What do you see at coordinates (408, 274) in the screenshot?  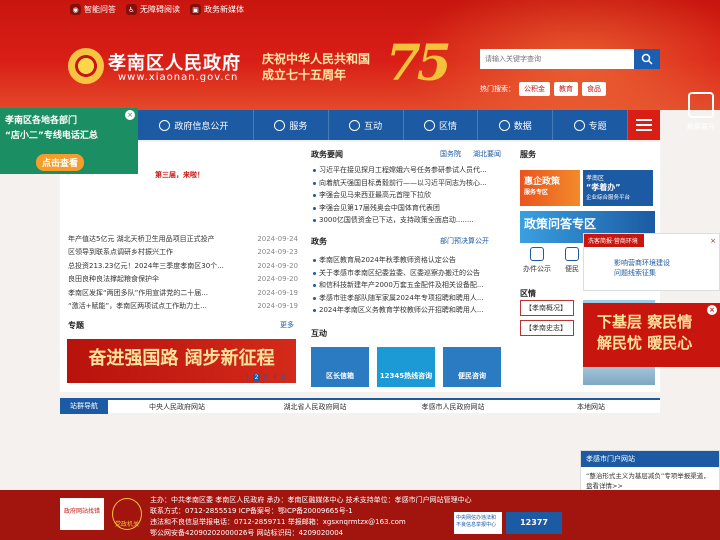 I see `list-item: 关于孝感市孝南区纪委监委、区委巡察办搬迁的公告` at bounding box center [408, 274].